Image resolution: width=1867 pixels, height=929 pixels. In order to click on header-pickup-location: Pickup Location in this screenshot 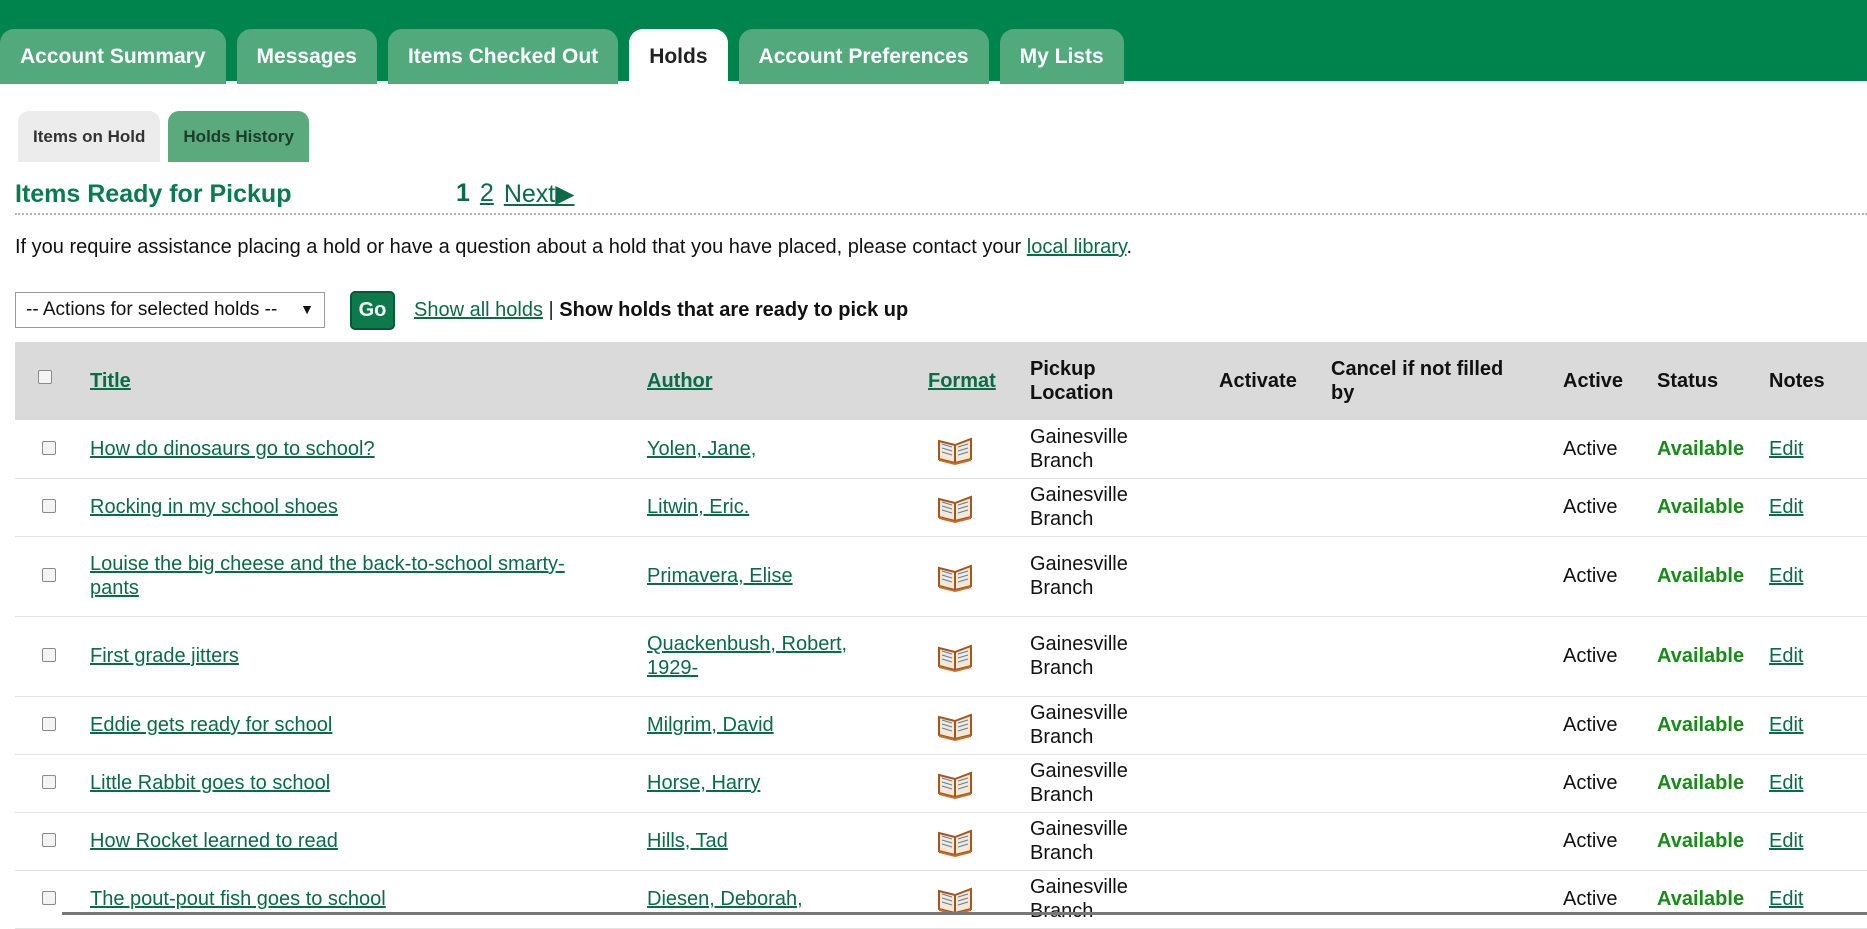, I will do `click(1072, 381)`.